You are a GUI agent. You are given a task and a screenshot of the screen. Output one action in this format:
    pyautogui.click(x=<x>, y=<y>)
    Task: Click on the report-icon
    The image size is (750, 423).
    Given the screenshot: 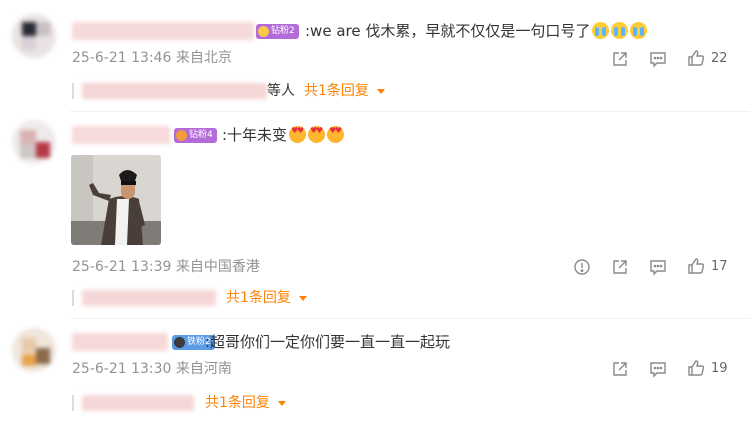 What is the action you would take?
    pyautogui.click(x=582, y=267)
    